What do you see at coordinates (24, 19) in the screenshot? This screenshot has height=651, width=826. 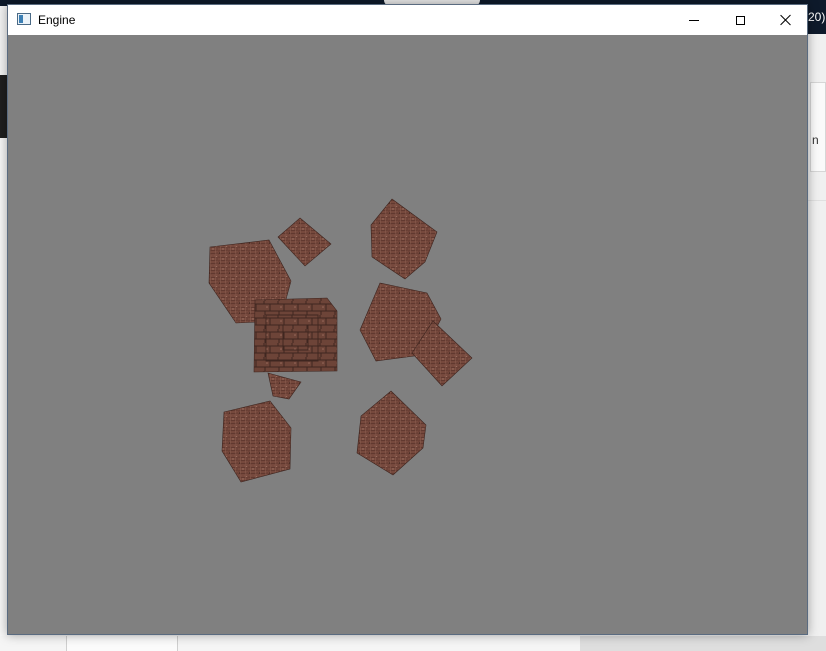 I see `app-window-icon` at bounding box center [24, 19].